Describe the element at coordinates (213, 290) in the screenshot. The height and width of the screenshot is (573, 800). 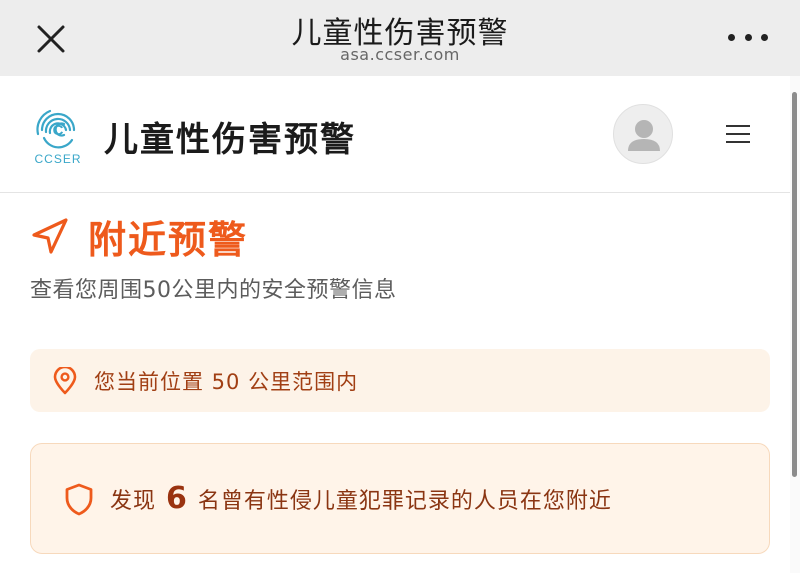
I see `section-subtitle: 查看您周围50公里内的安全预警信息` at that location.